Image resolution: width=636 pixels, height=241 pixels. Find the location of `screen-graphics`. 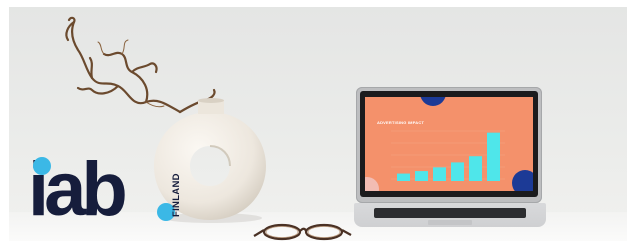

screen-graphics is located at coordinates (449, 144).